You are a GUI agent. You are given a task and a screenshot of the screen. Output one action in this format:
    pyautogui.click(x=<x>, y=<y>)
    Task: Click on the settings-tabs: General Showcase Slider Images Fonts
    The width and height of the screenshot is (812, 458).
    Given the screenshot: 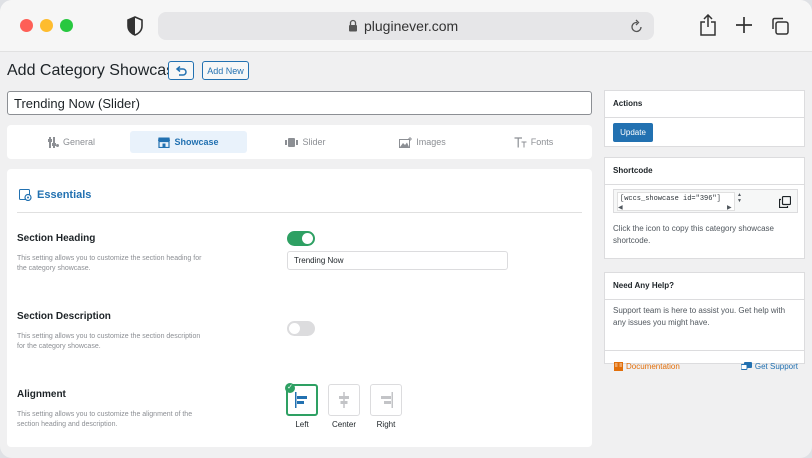 What is the action you would take?
    pyautogui.click(x=299, y=142)
    